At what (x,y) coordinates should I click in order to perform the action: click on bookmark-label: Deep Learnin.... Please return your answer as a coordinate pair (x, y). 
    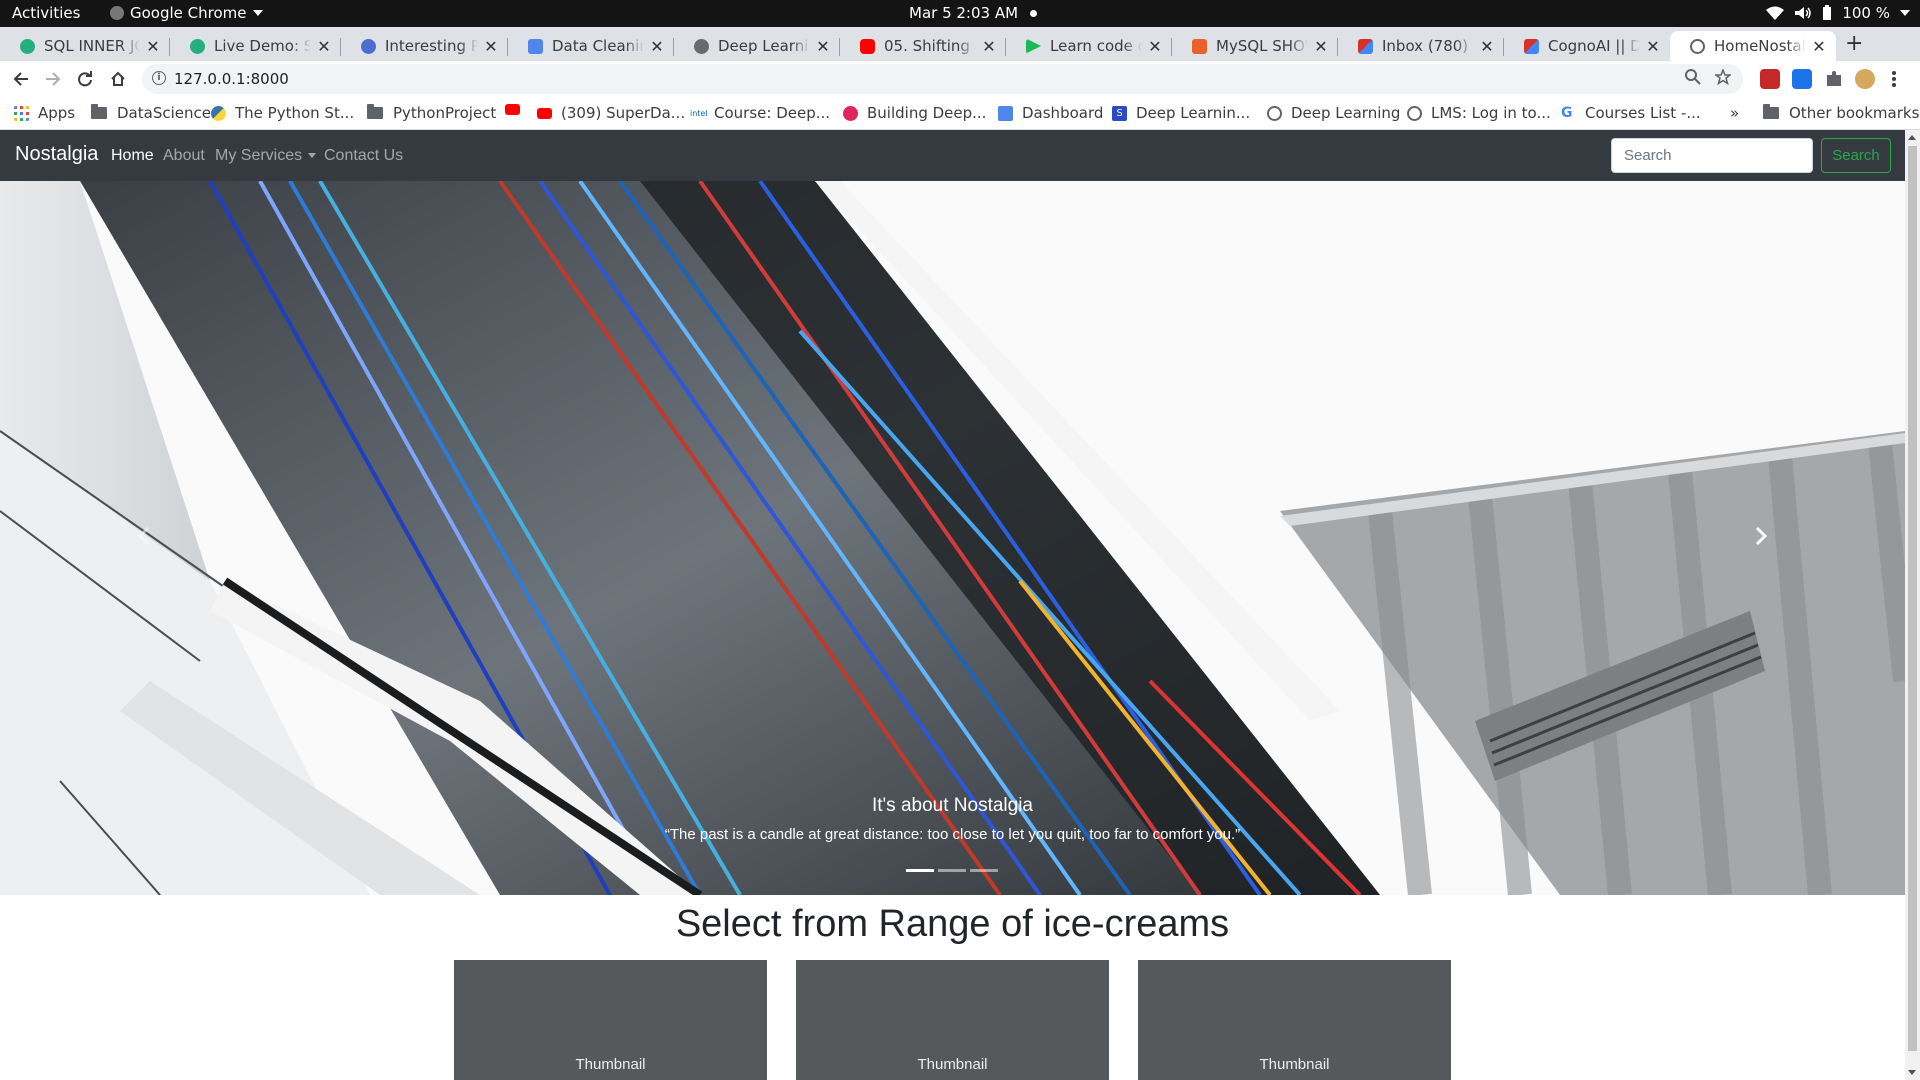
    Looking at the image, I should click on (1193, 113).